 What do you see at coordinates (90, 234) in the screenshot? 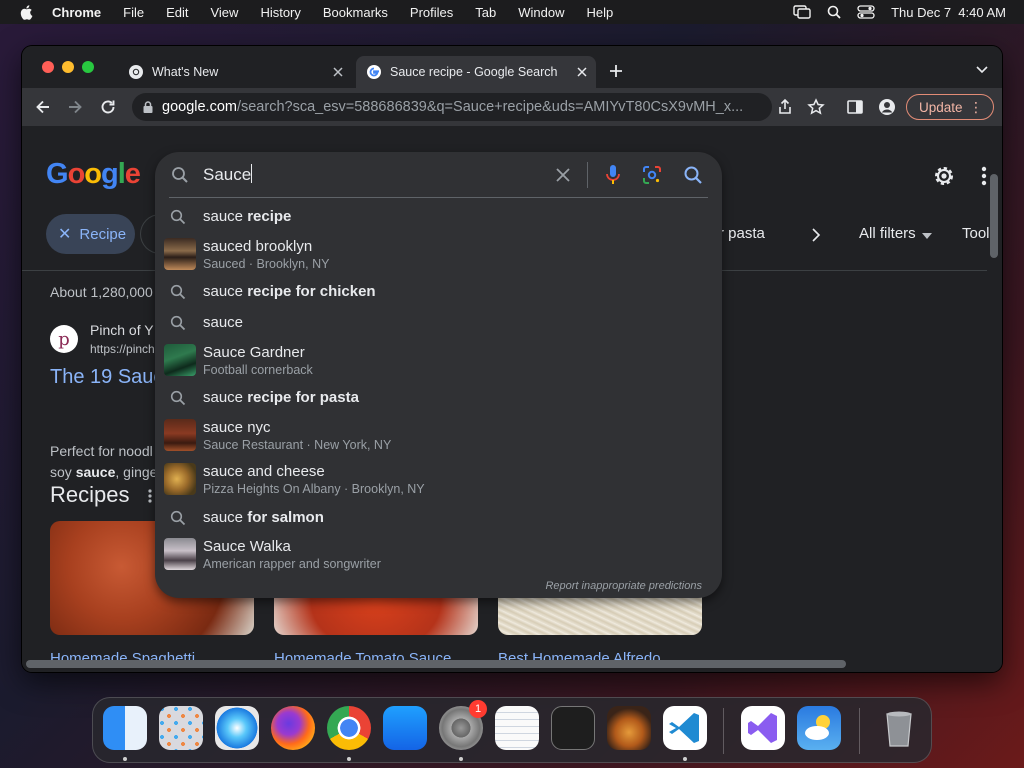
I see `filter-chip-recipe: ✕ Recipe` at bounding box center [90, 234].